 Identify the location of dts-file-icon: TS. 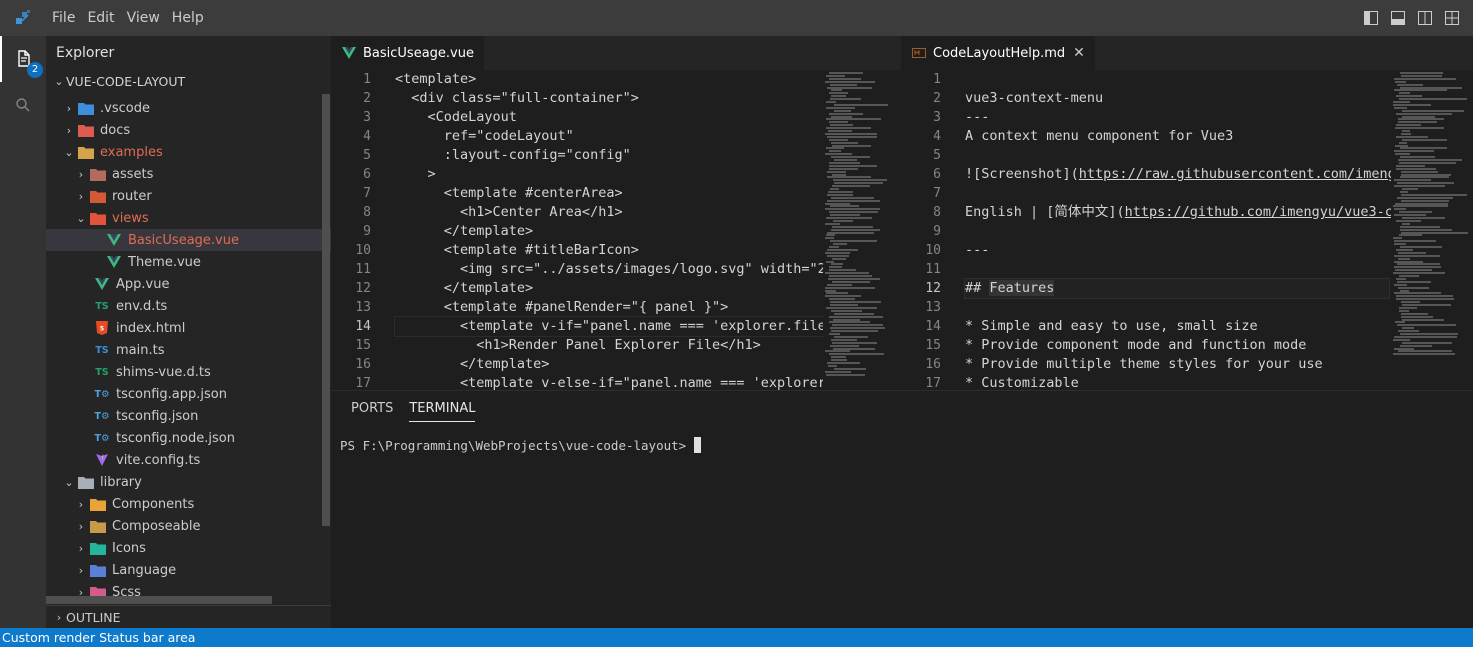
(102, 306).